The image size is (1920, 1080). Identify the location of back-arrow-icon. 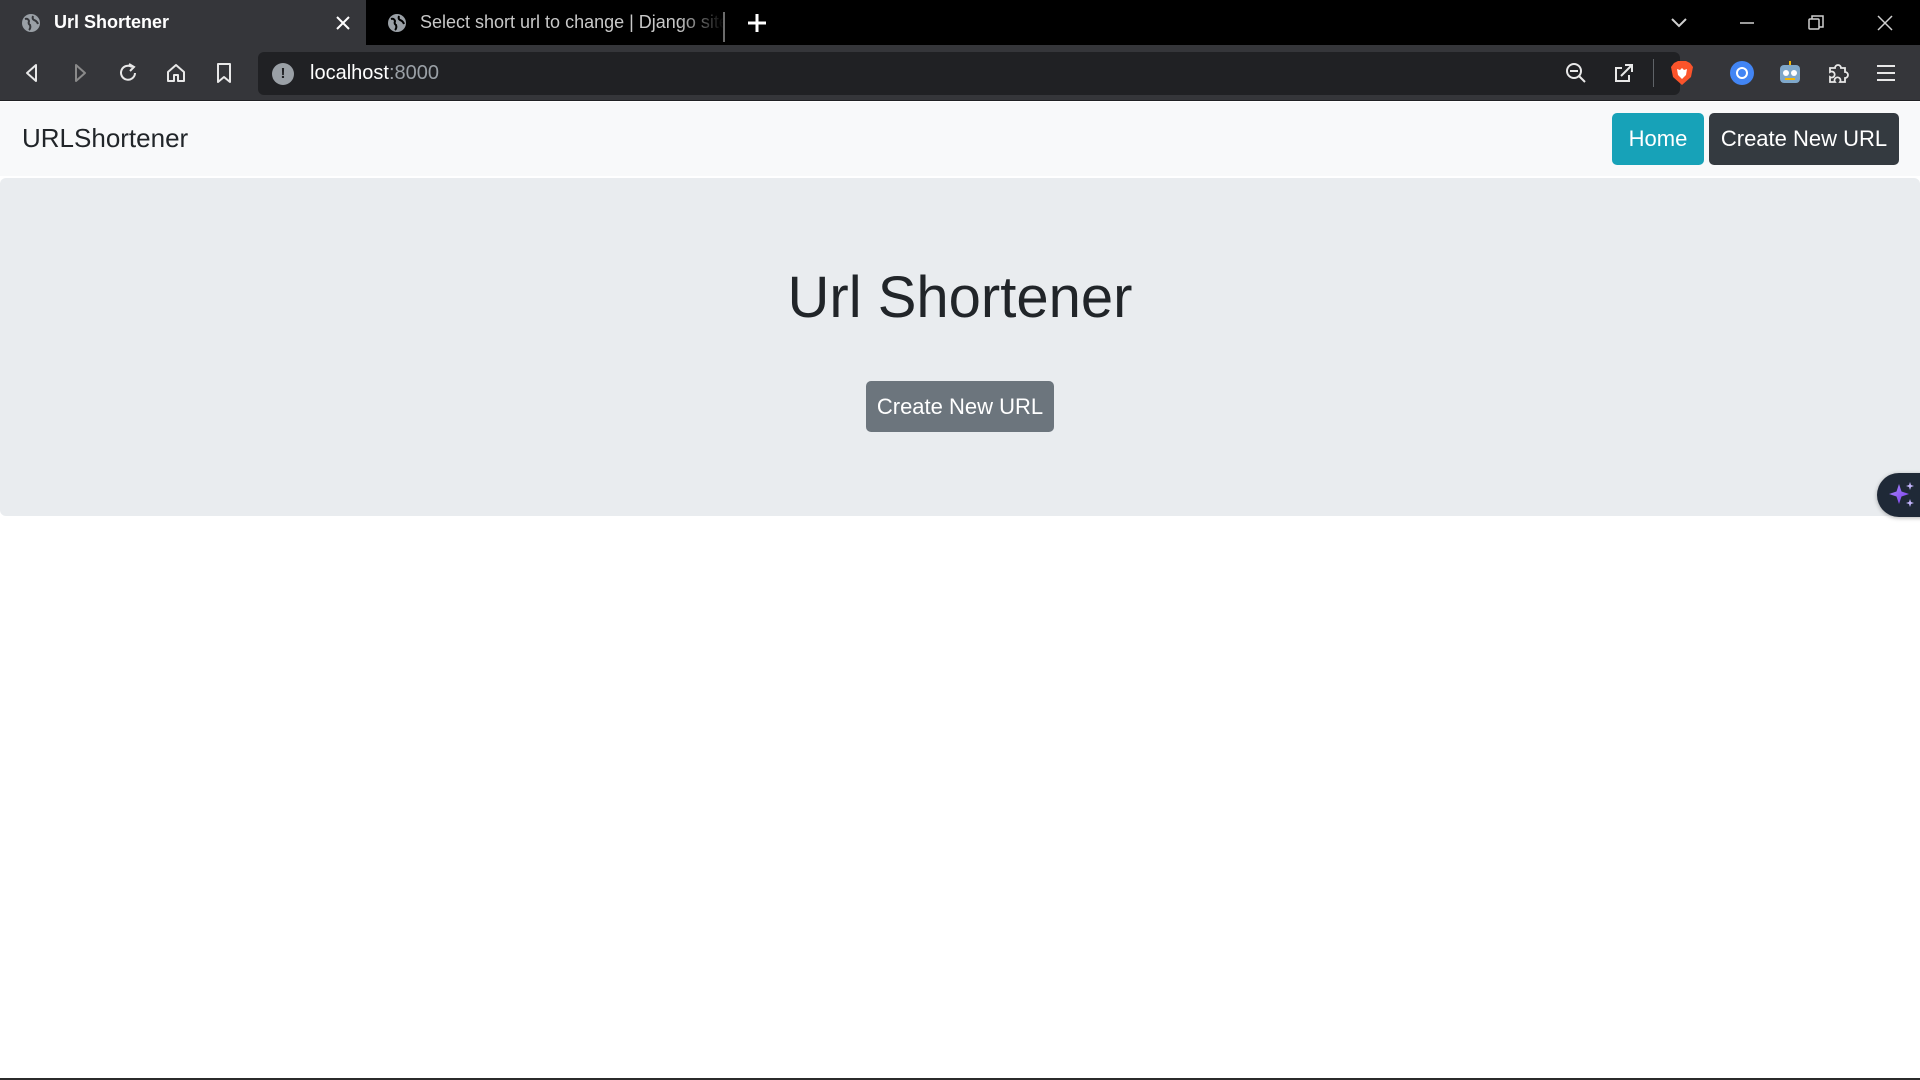
(31, 73).